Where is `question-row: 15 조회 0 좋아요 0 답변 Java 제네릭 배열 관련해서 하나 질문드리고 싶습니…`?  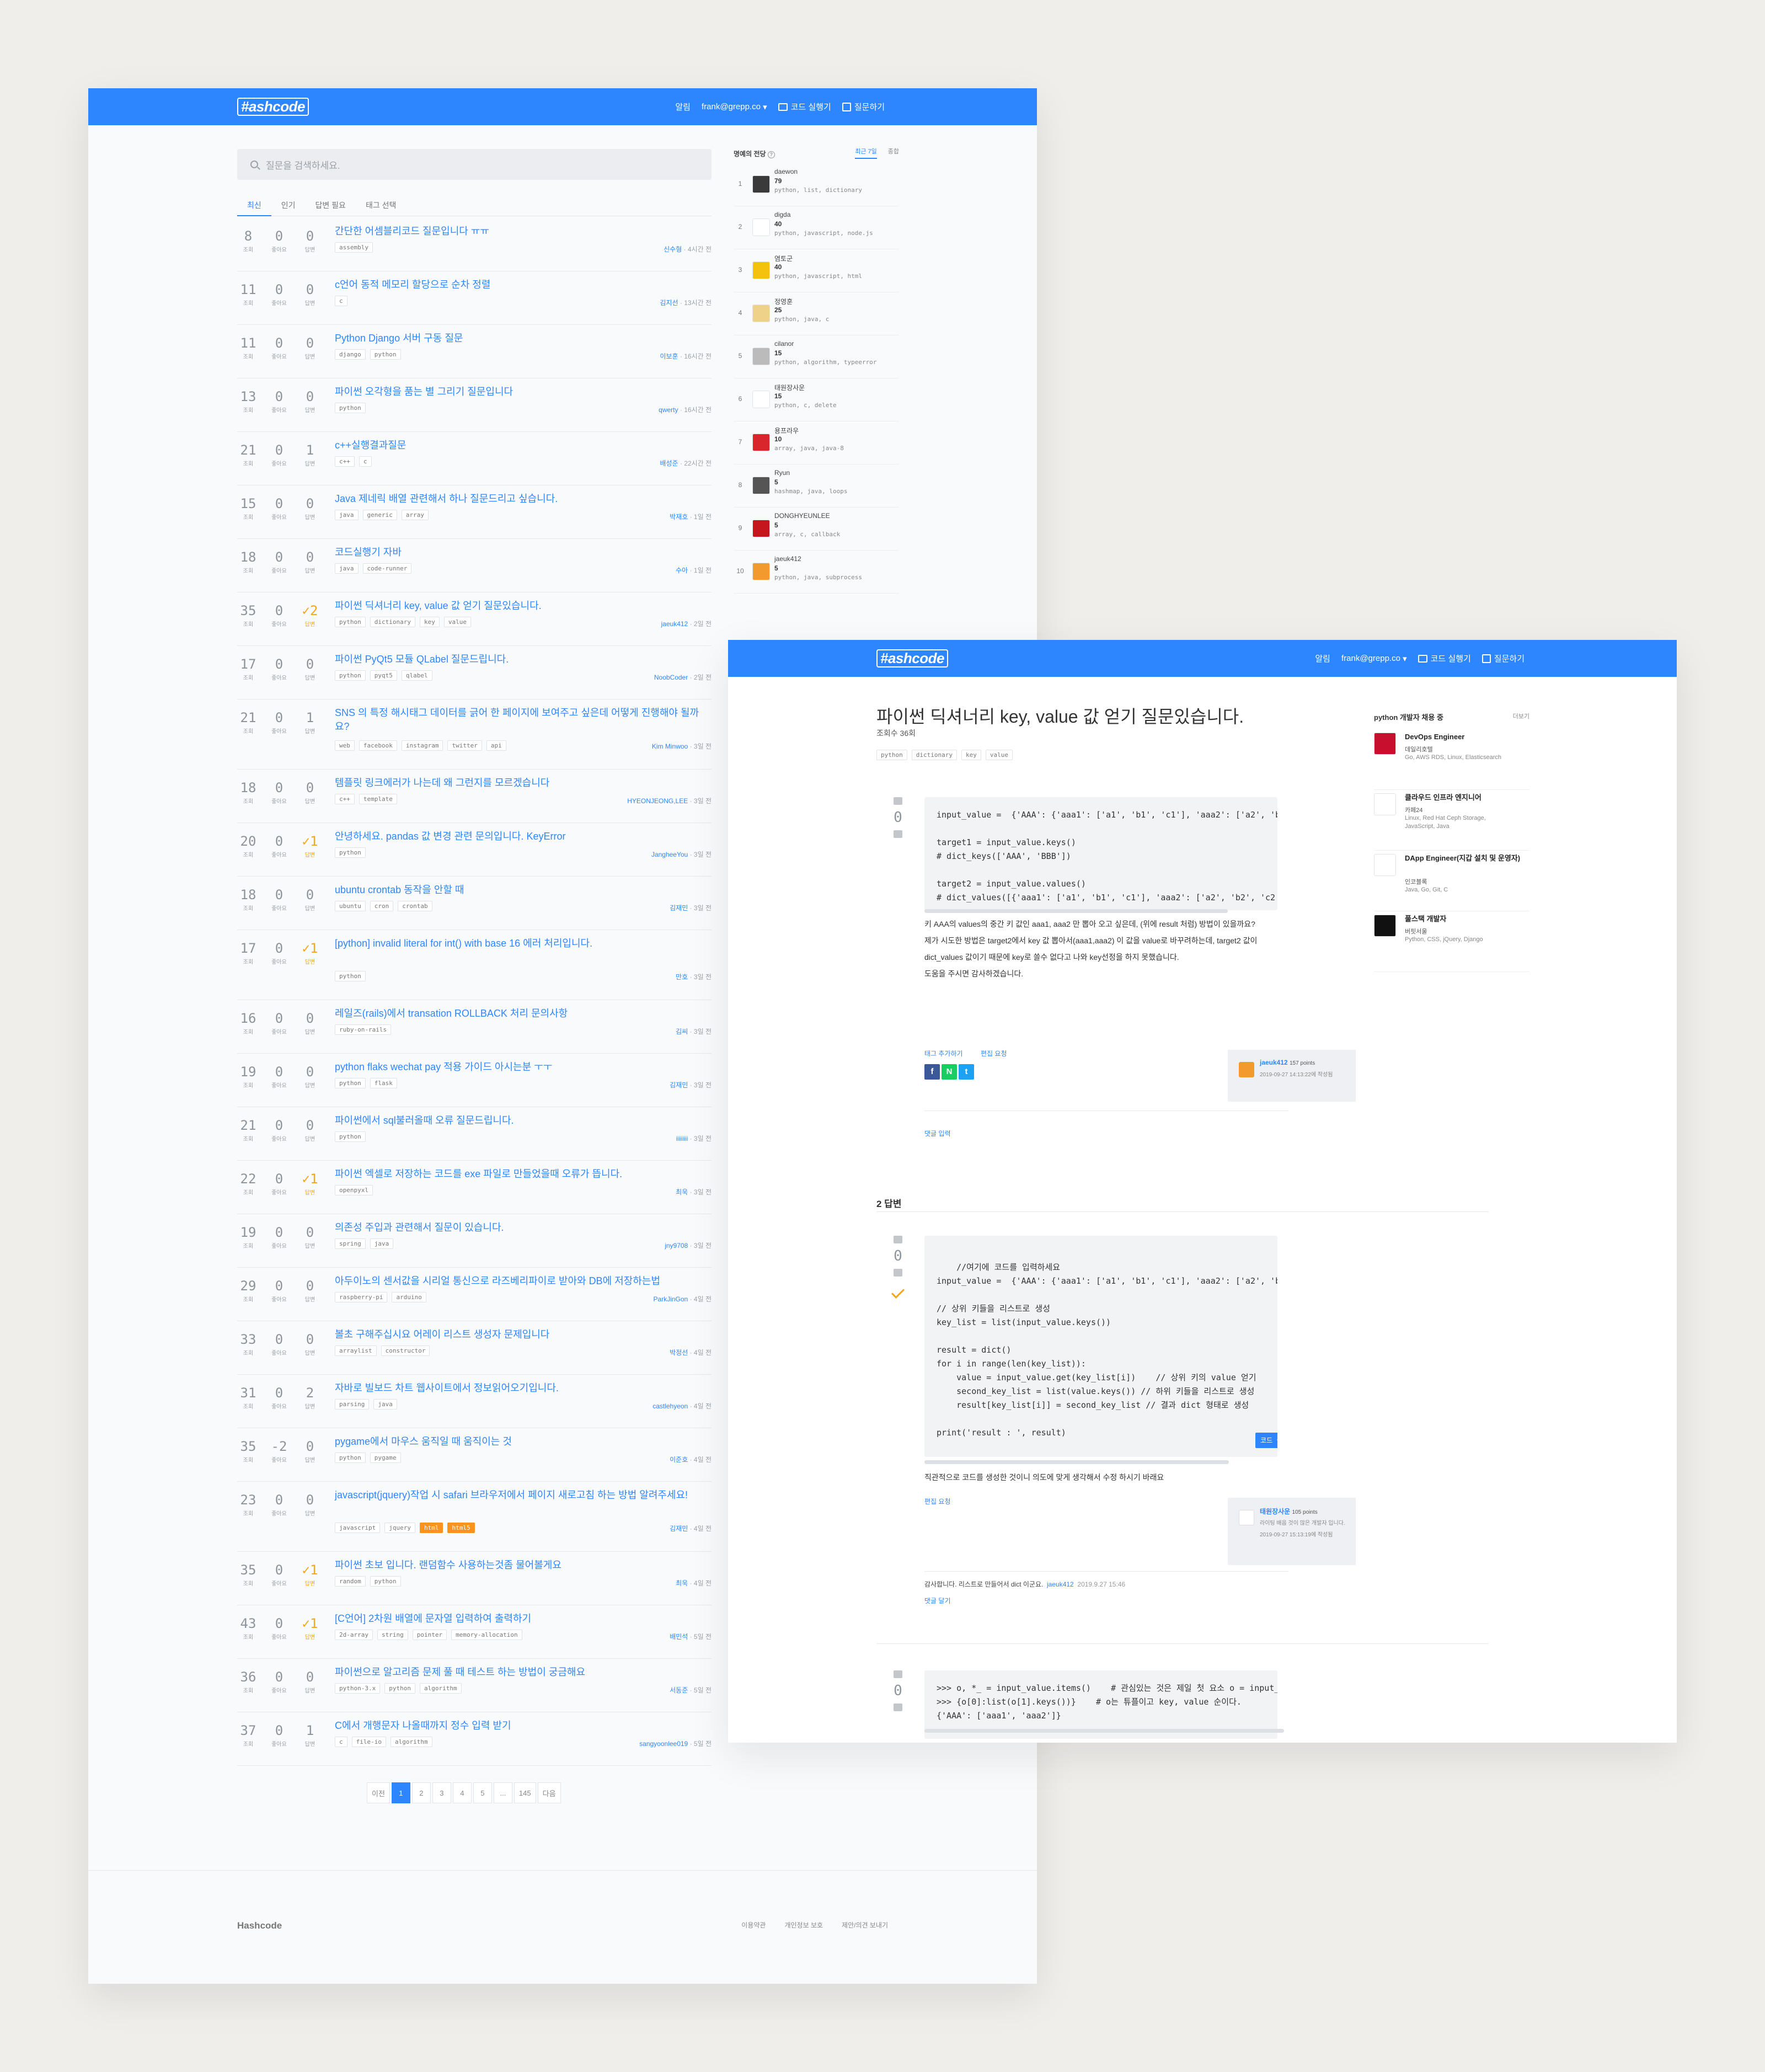 question-row: 15 조회 0 좋아요 0 답변 Java 제네릭 배열 관련해서 하나 질문드리고 싶습니… is located at coordinates (474, 512).